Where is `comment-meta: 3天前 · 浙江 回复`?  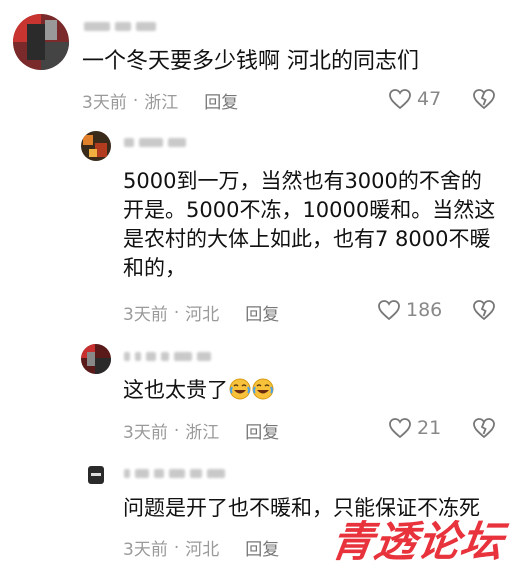 comment-meta: 3天前 · 浙江 回复 is located at coordinates (160, 101).